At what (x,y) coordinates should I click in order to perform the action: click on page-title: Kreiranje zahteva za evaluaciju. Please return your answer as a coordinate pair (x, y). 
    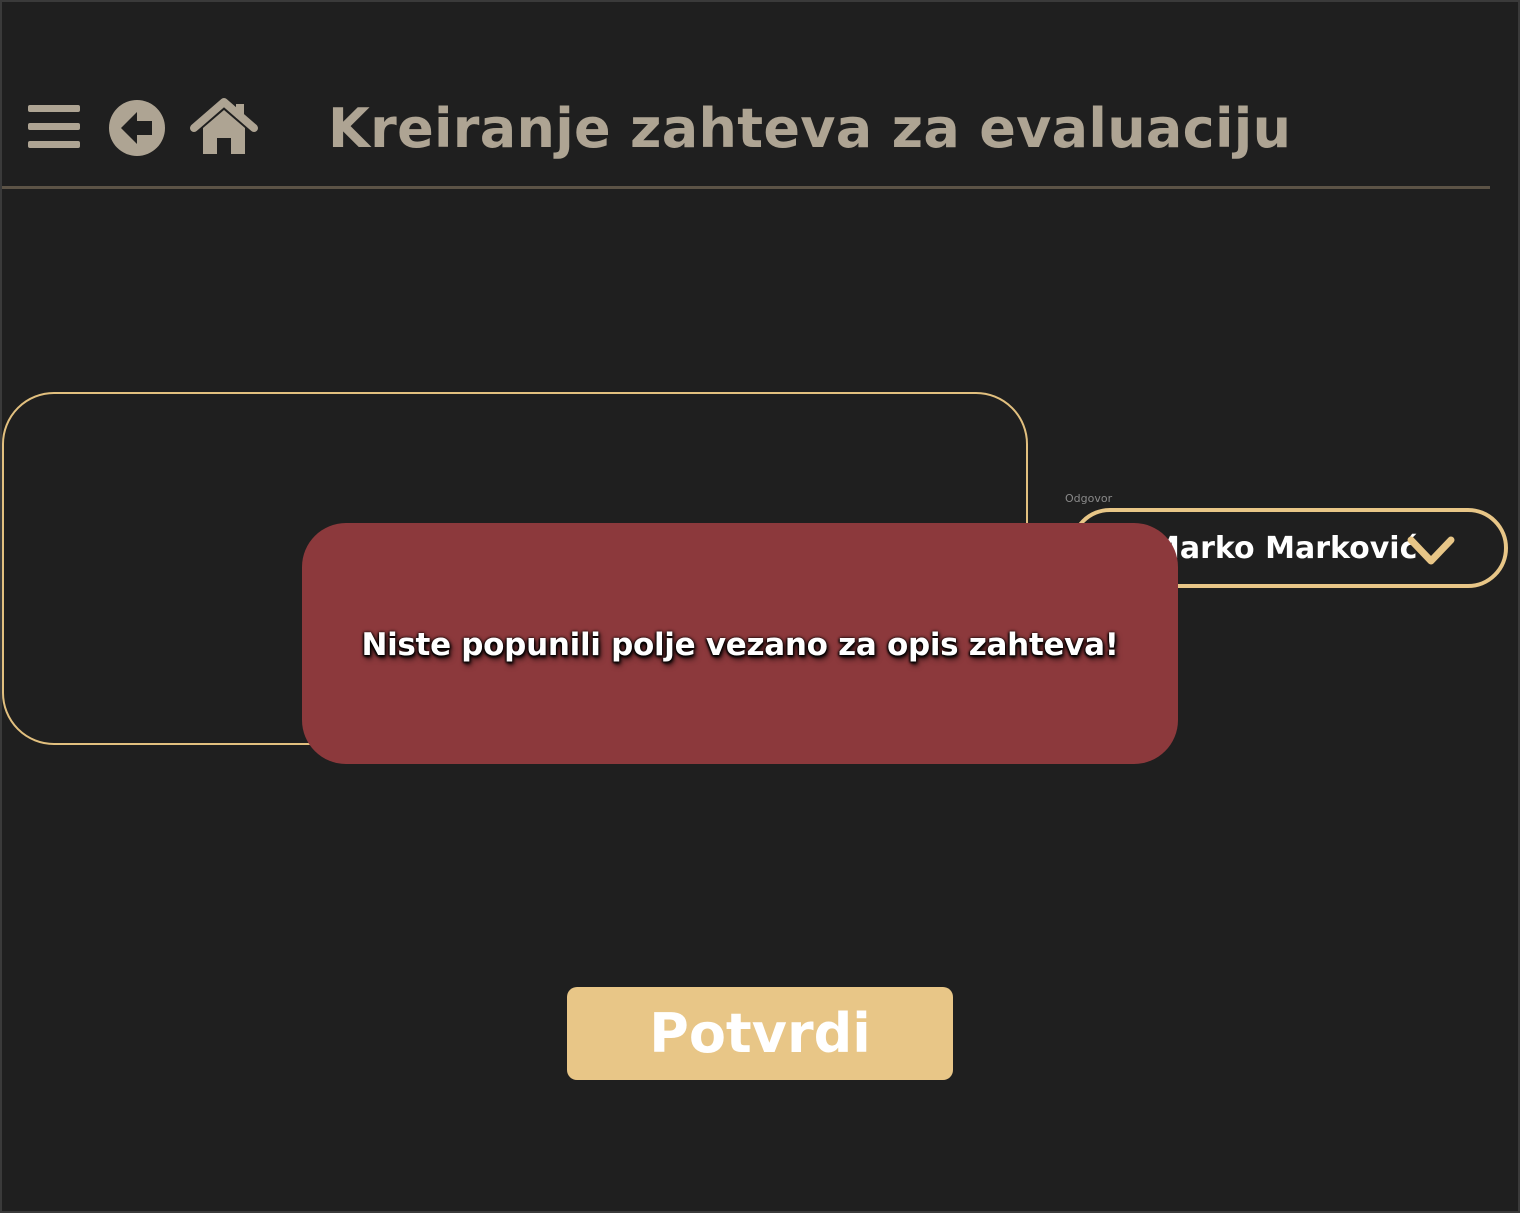
    Looking at the image, I should click on (810, 128).